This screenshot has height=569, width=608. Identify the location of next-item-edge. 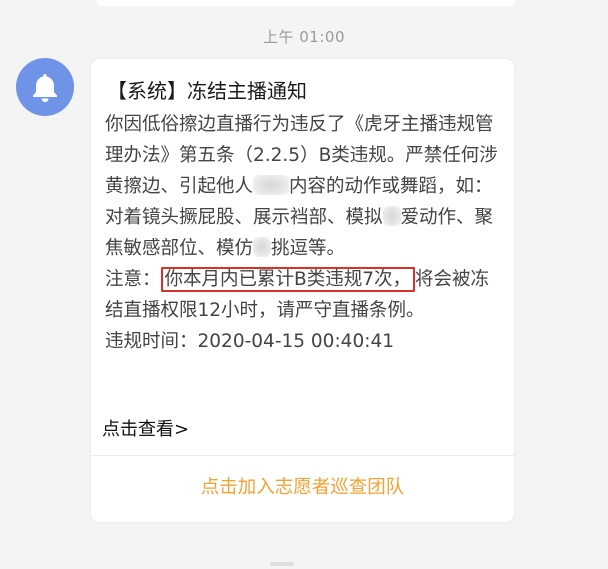
(282, 564).